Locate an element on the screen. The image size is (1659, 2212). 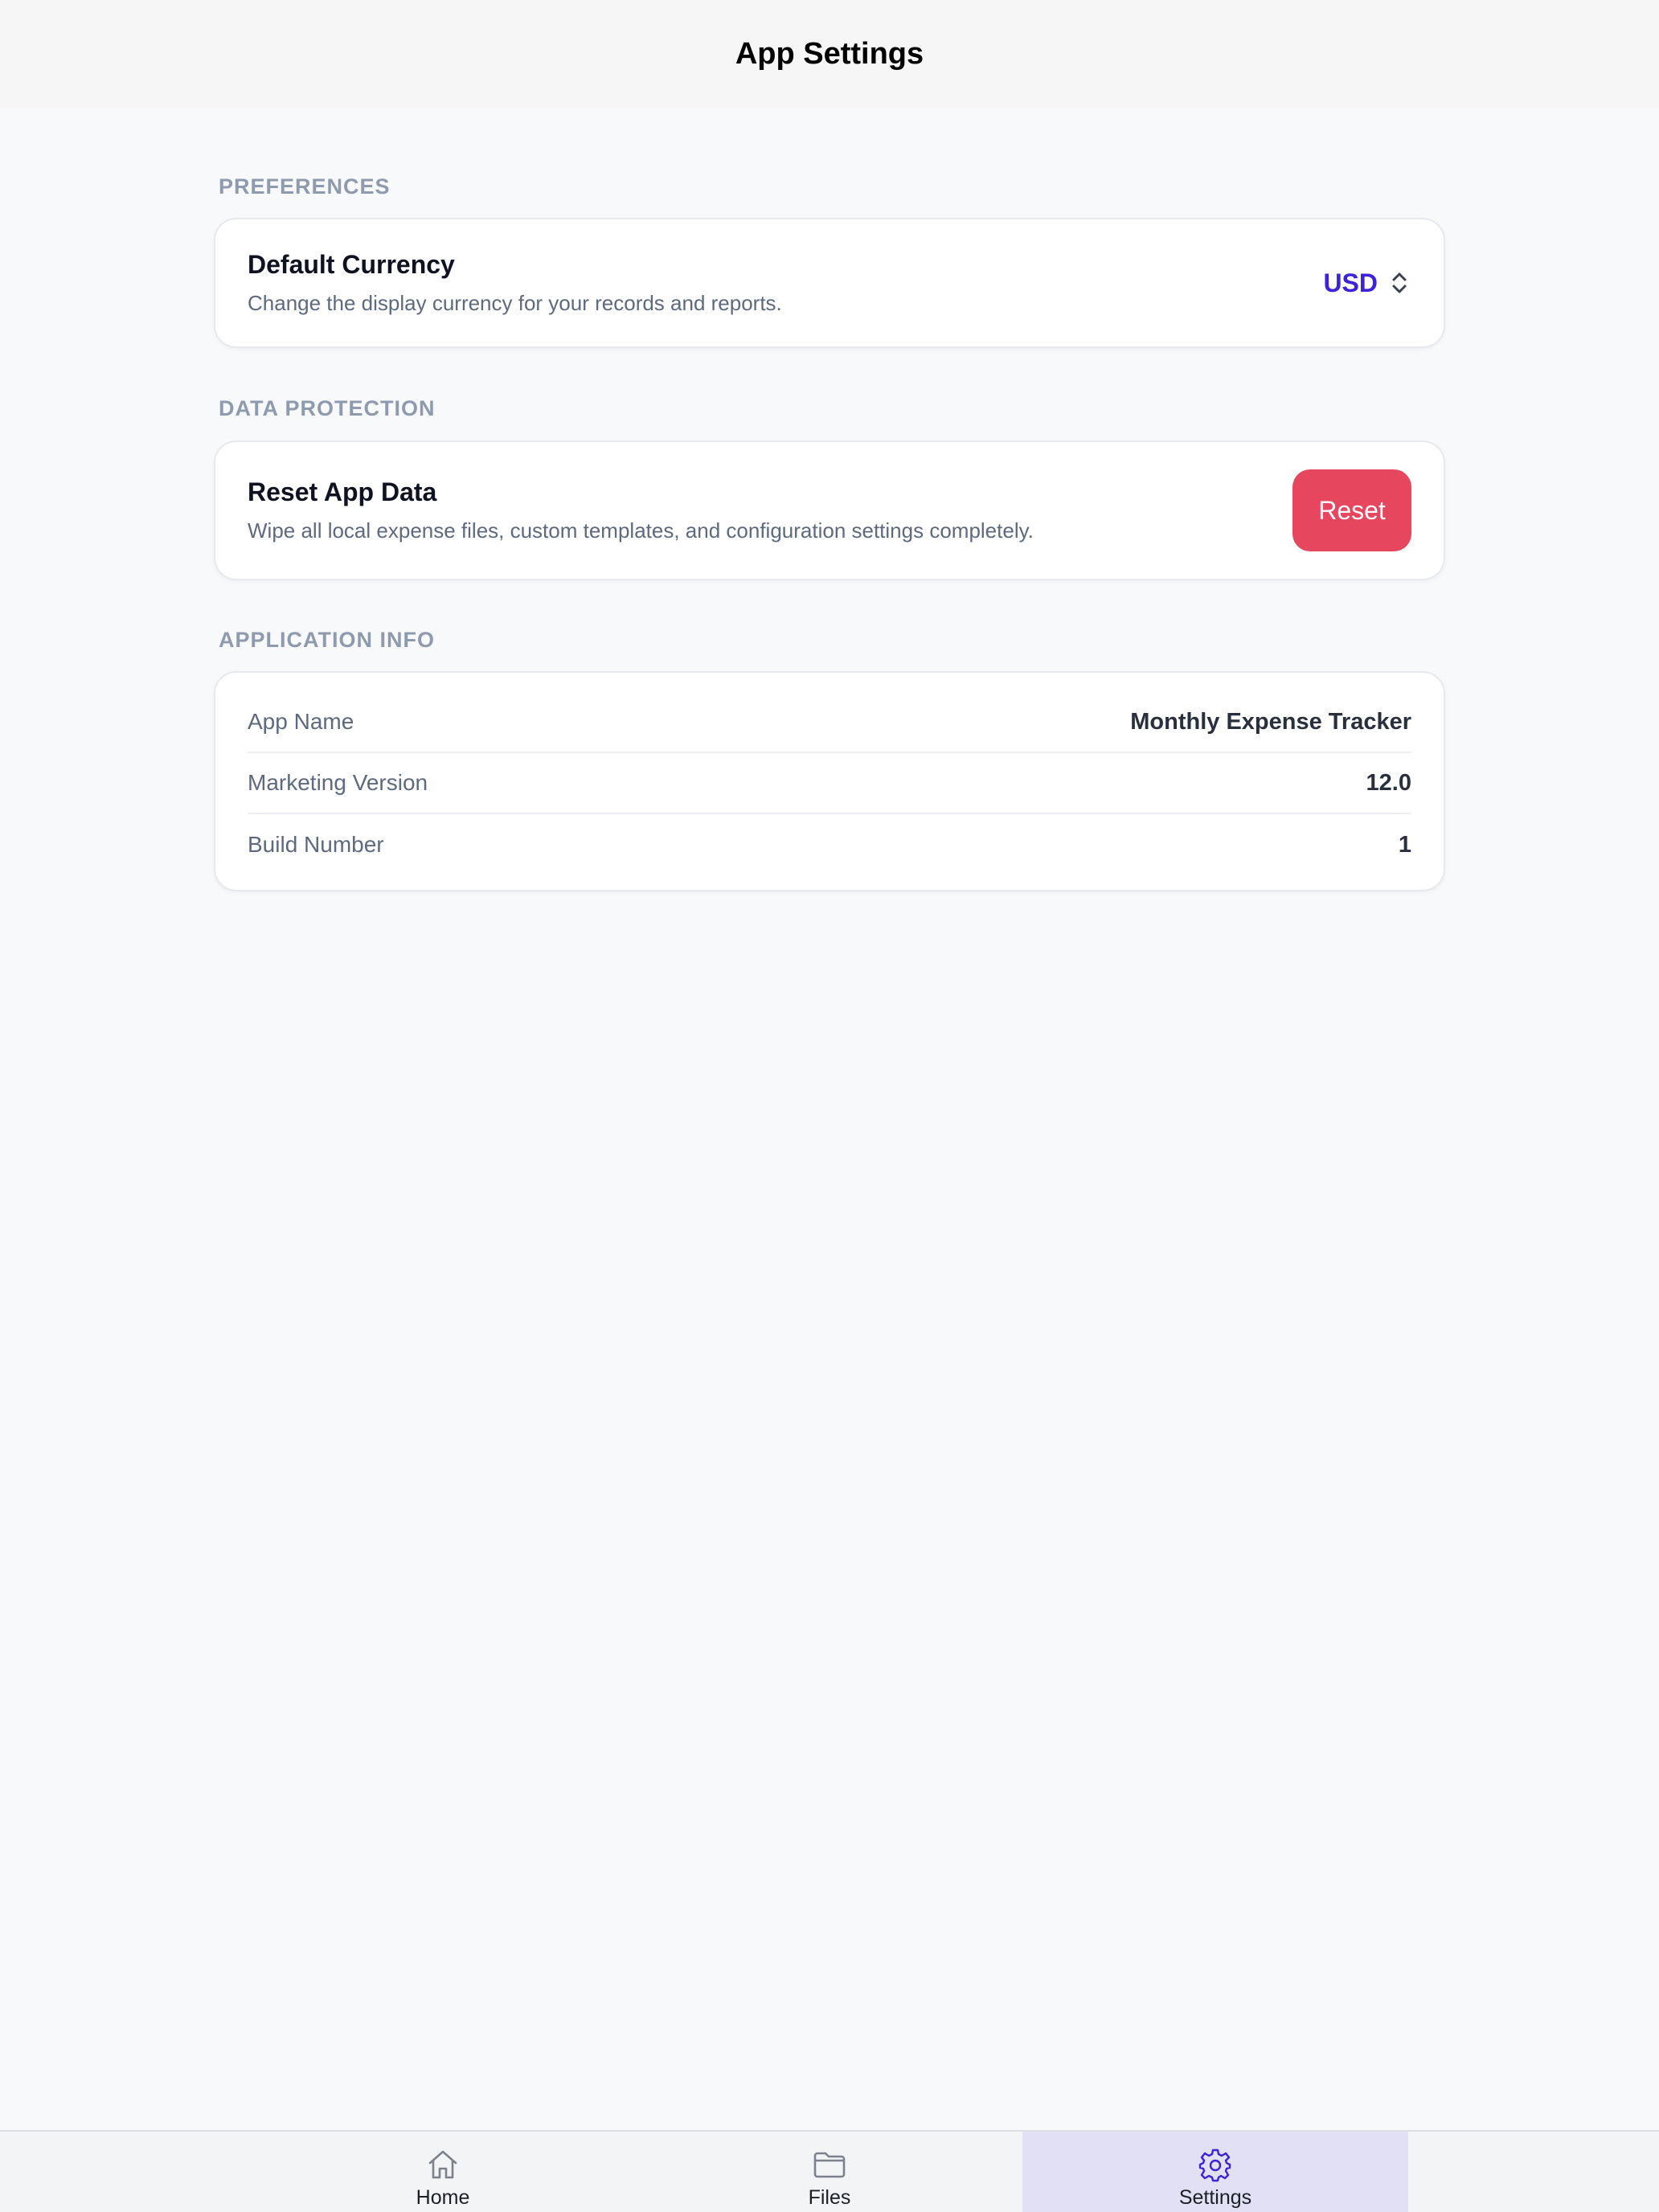
tab-bar: Home Files Settings is located at coordinates (829, 2171).